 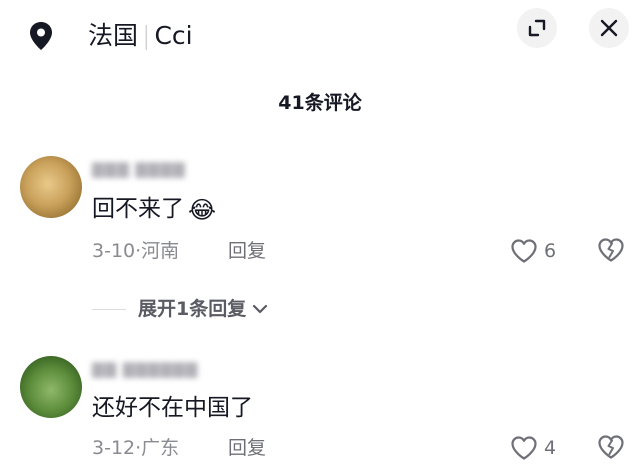 I want to click on comment-date: 3-12, so click(x=114, y=448).